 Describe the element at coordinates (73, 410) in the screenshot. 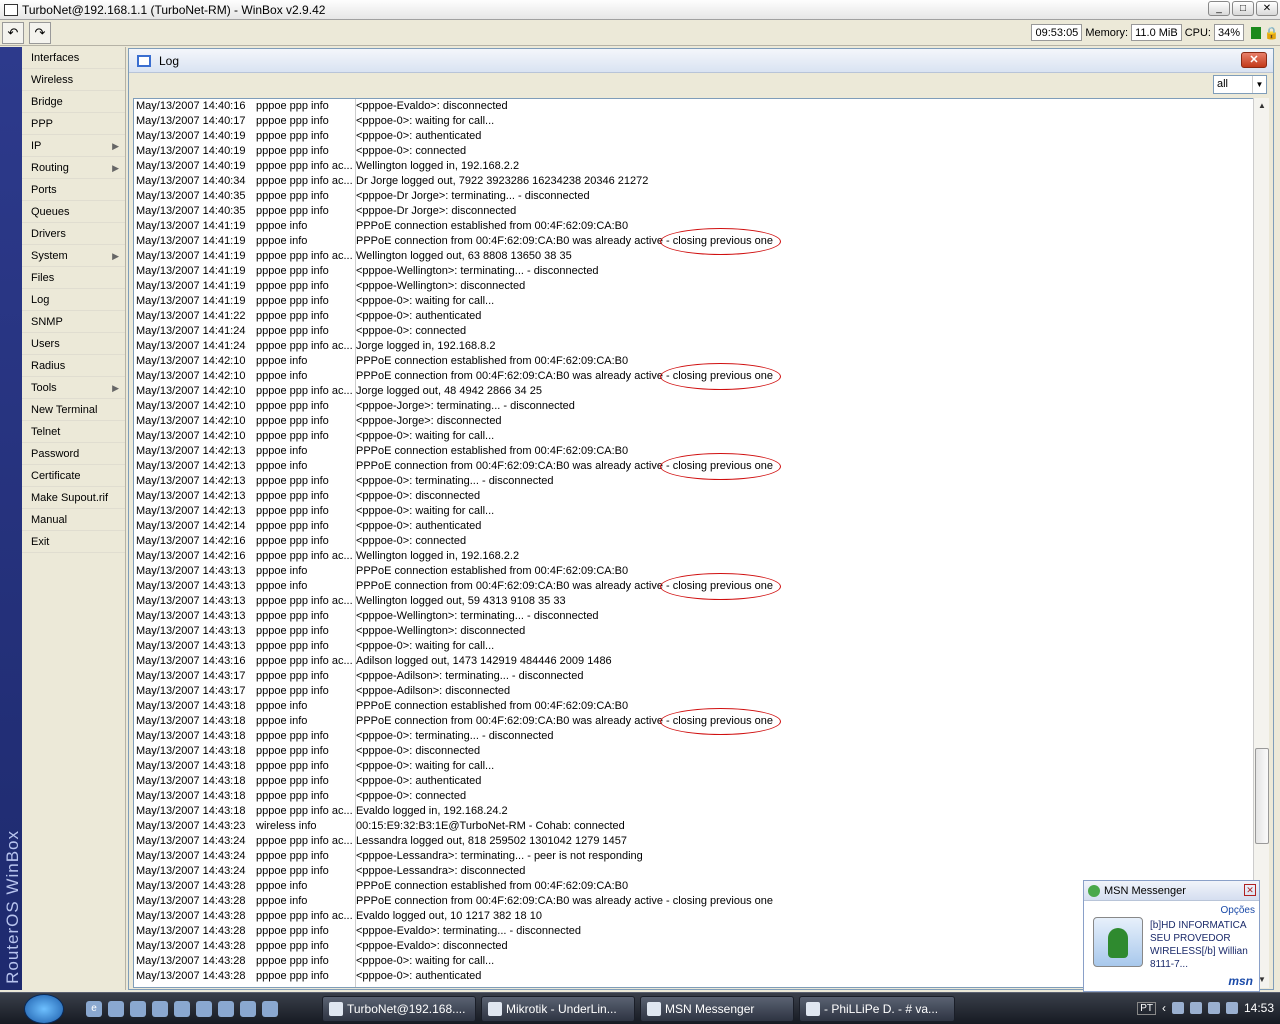

I see `sidebar-item-new-terminal: New Terminal` at that location.